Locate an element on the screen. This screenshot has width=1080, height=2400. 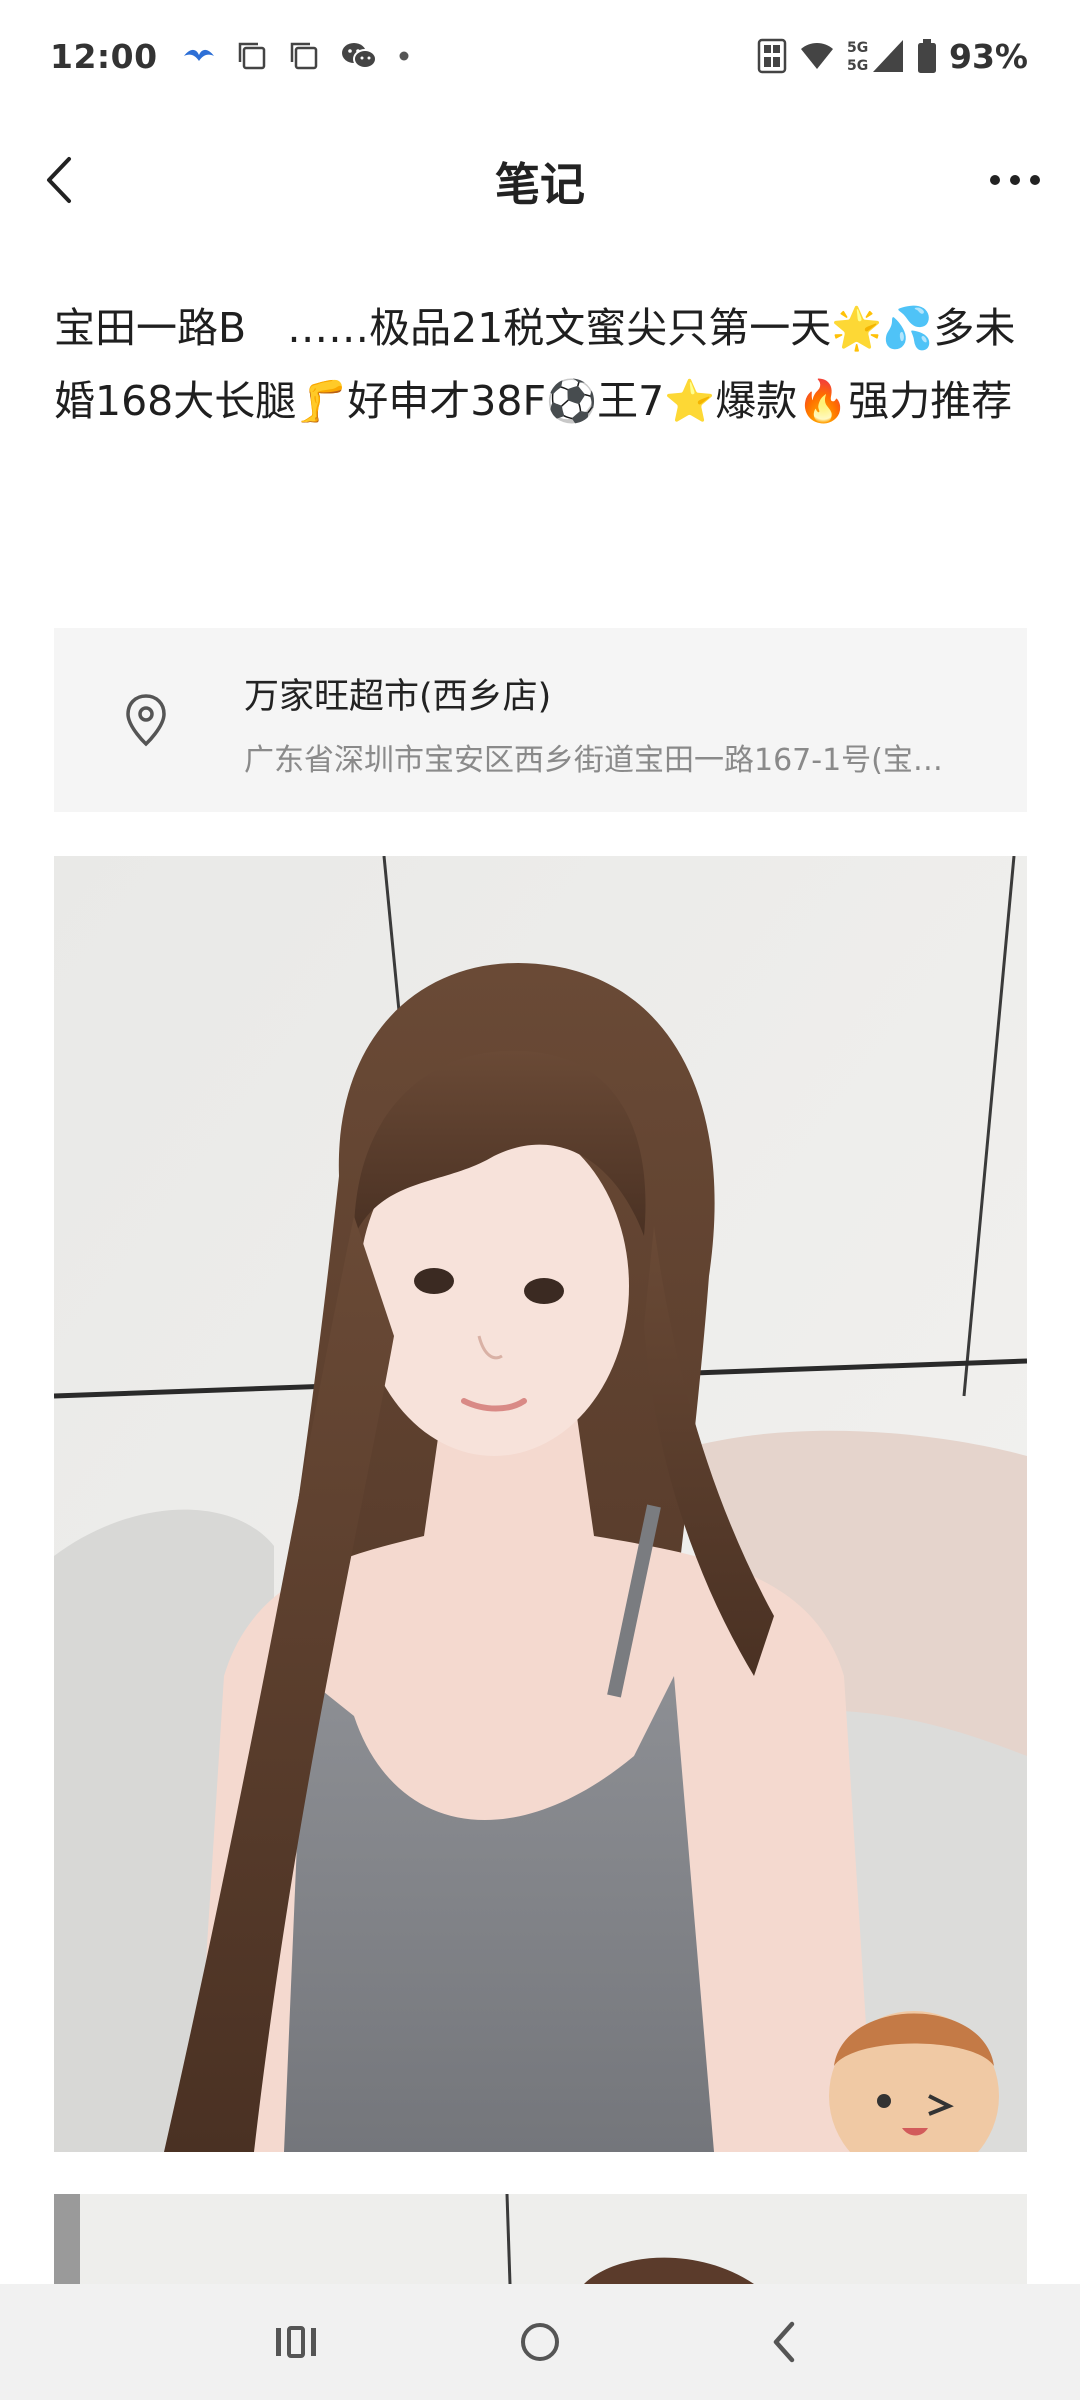
header: 笔记 is located at coordinates (540, 180).